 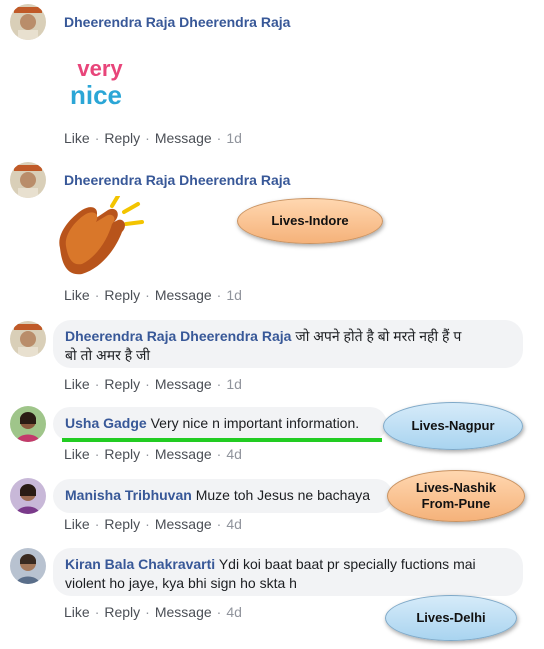 What do you see at coordinates (222, 440) in the screenshot?
I see `highlight-underline` at bounding box center [222, 440].